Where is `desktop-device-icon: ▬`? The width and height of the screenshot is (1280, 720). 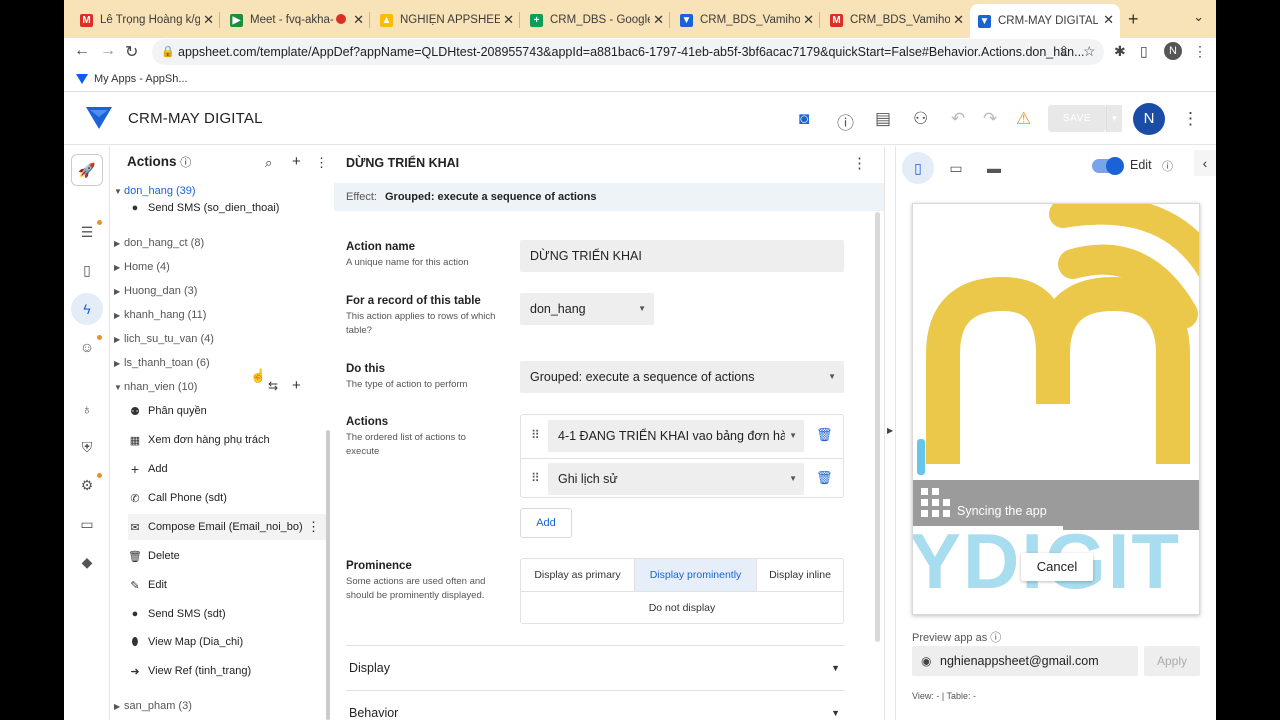
desktop-device-icon: ▬ is located at coordinates (994, 168).